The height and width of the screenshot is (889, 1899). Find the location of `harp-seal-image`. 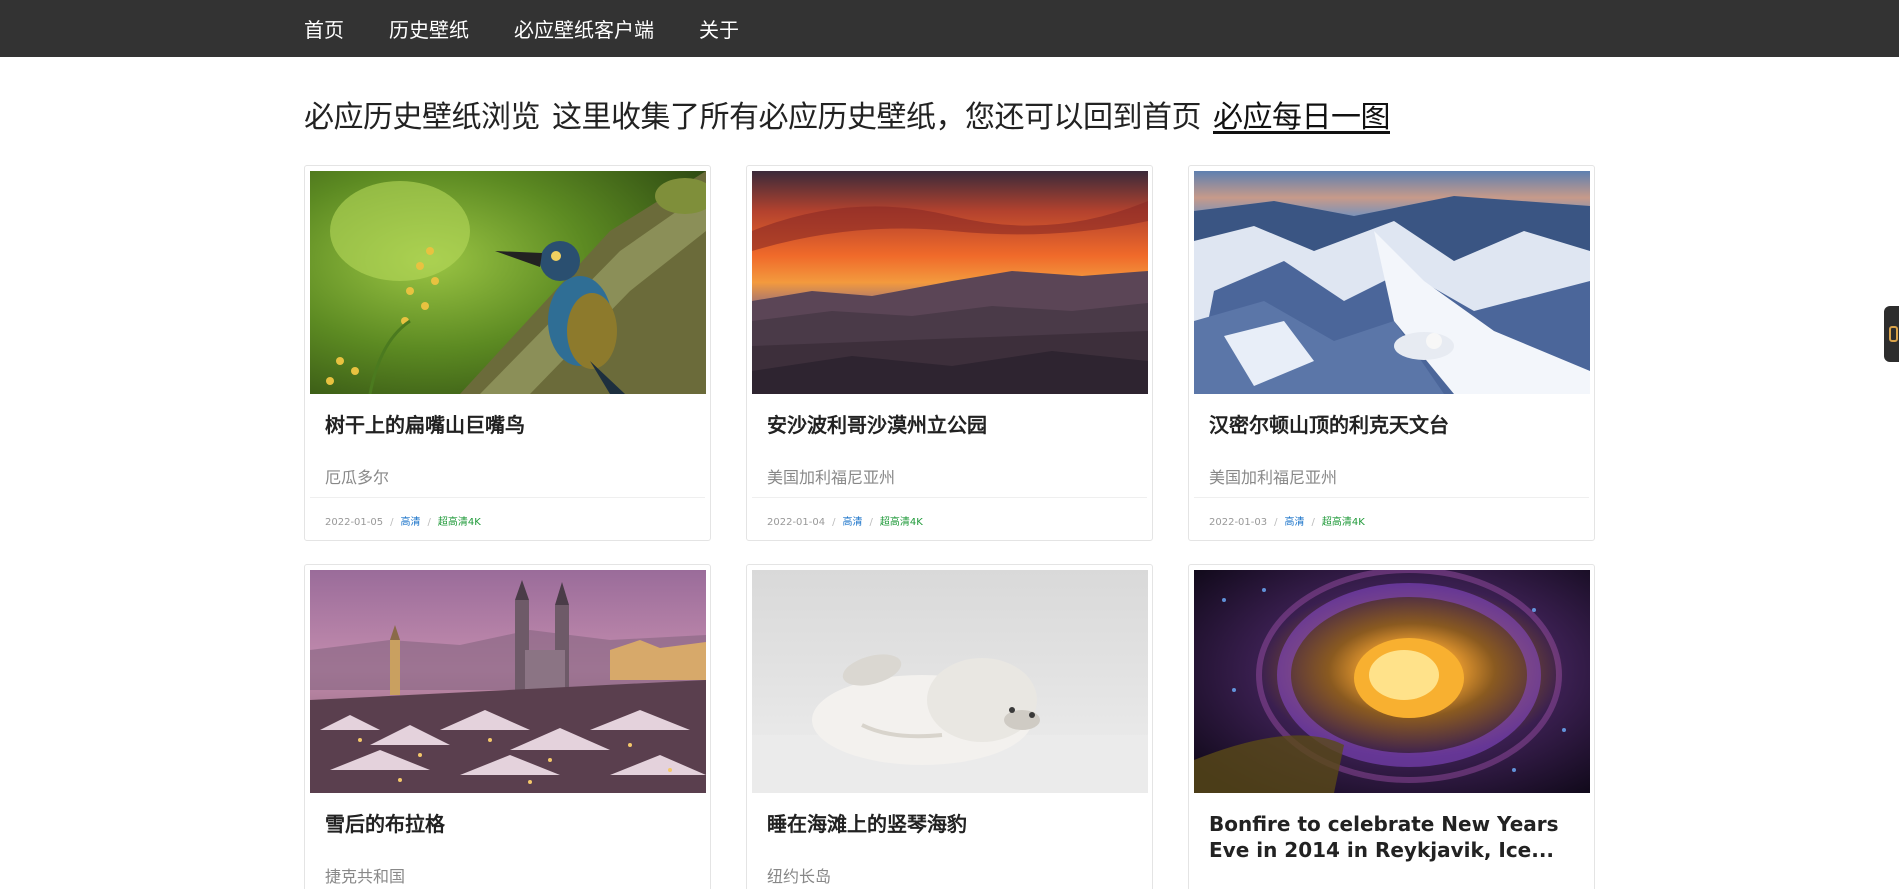

harp-seal-image is located at coordinates (950, 681).